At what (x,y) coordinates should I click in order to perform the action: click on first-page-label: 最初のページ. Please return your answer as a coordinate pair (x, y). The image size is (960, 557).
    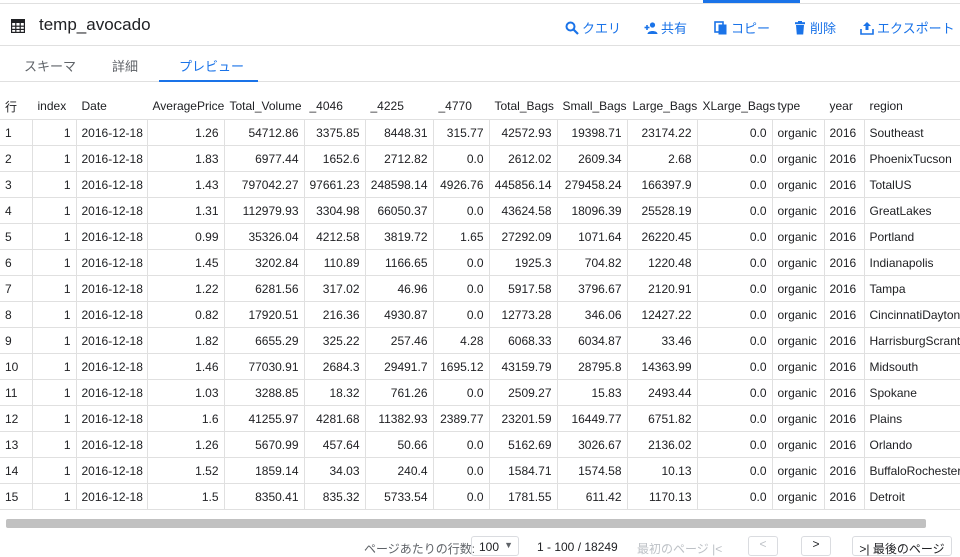
    Looking at the image, I should click on (673, 549).